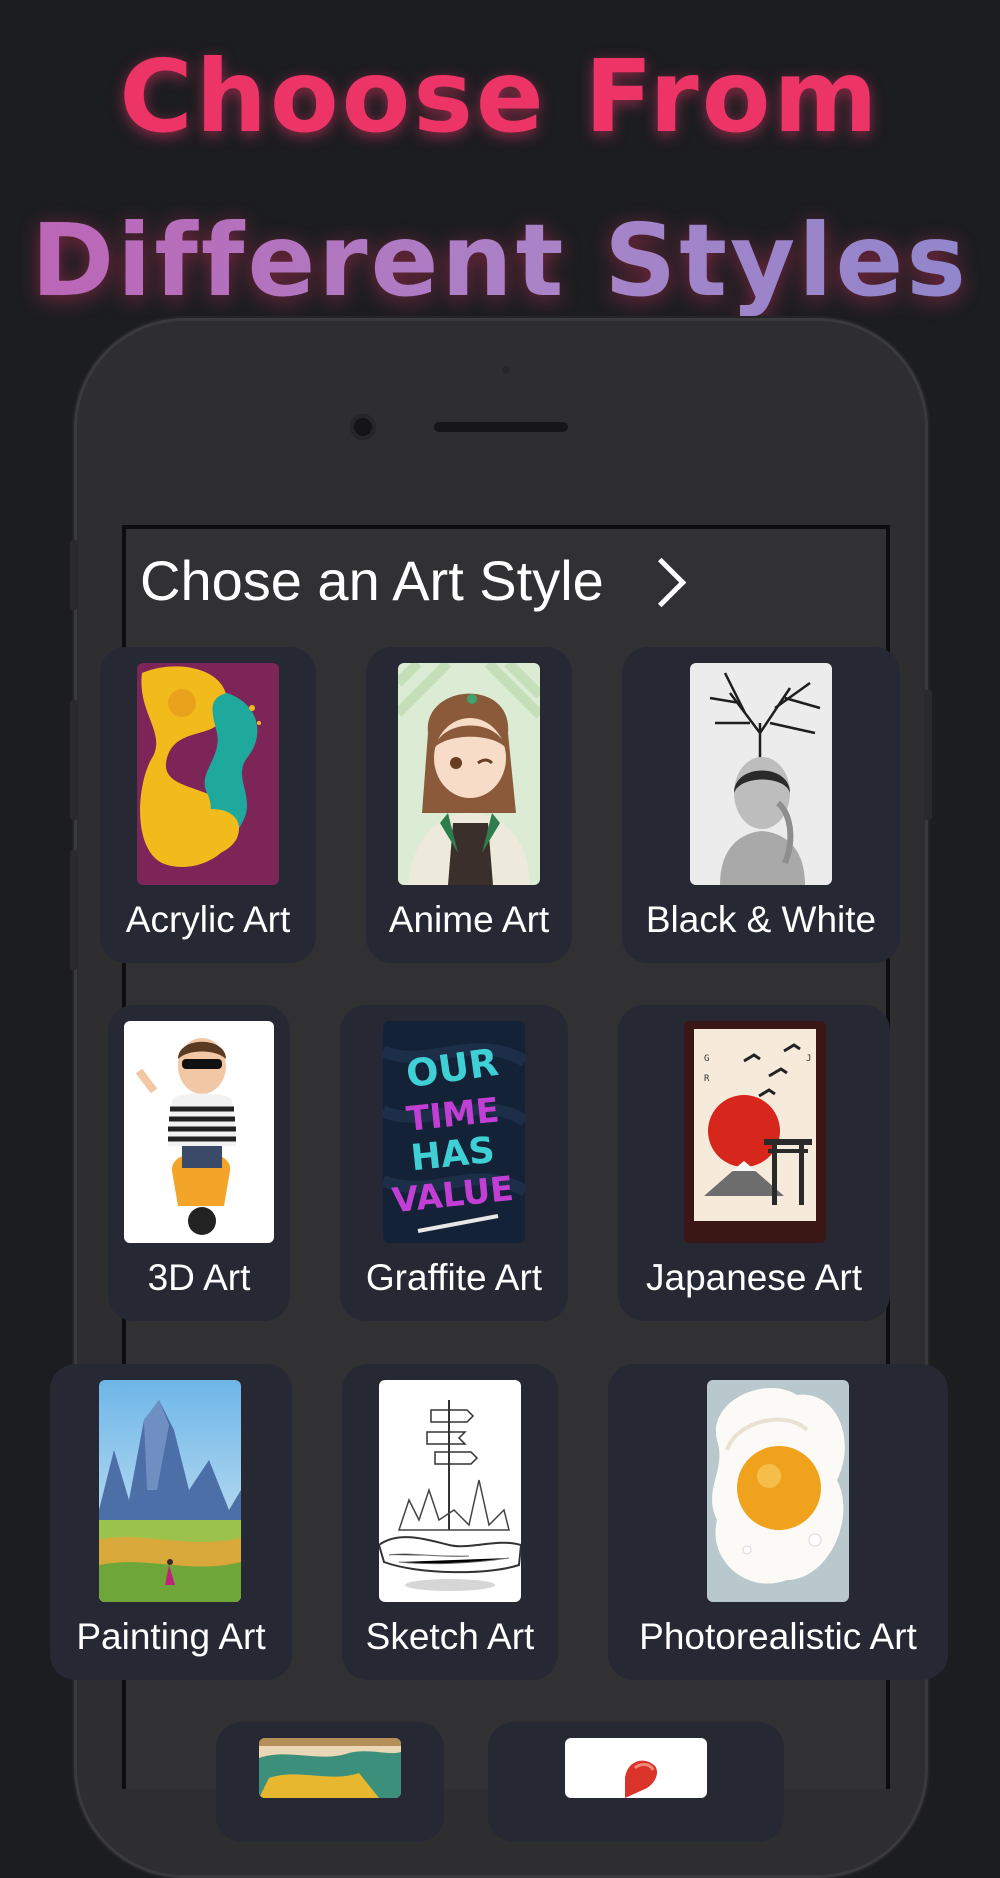  Describe the element at coordinates (706, 1059) in the screenshot. I see `svg-text: G` at that location.